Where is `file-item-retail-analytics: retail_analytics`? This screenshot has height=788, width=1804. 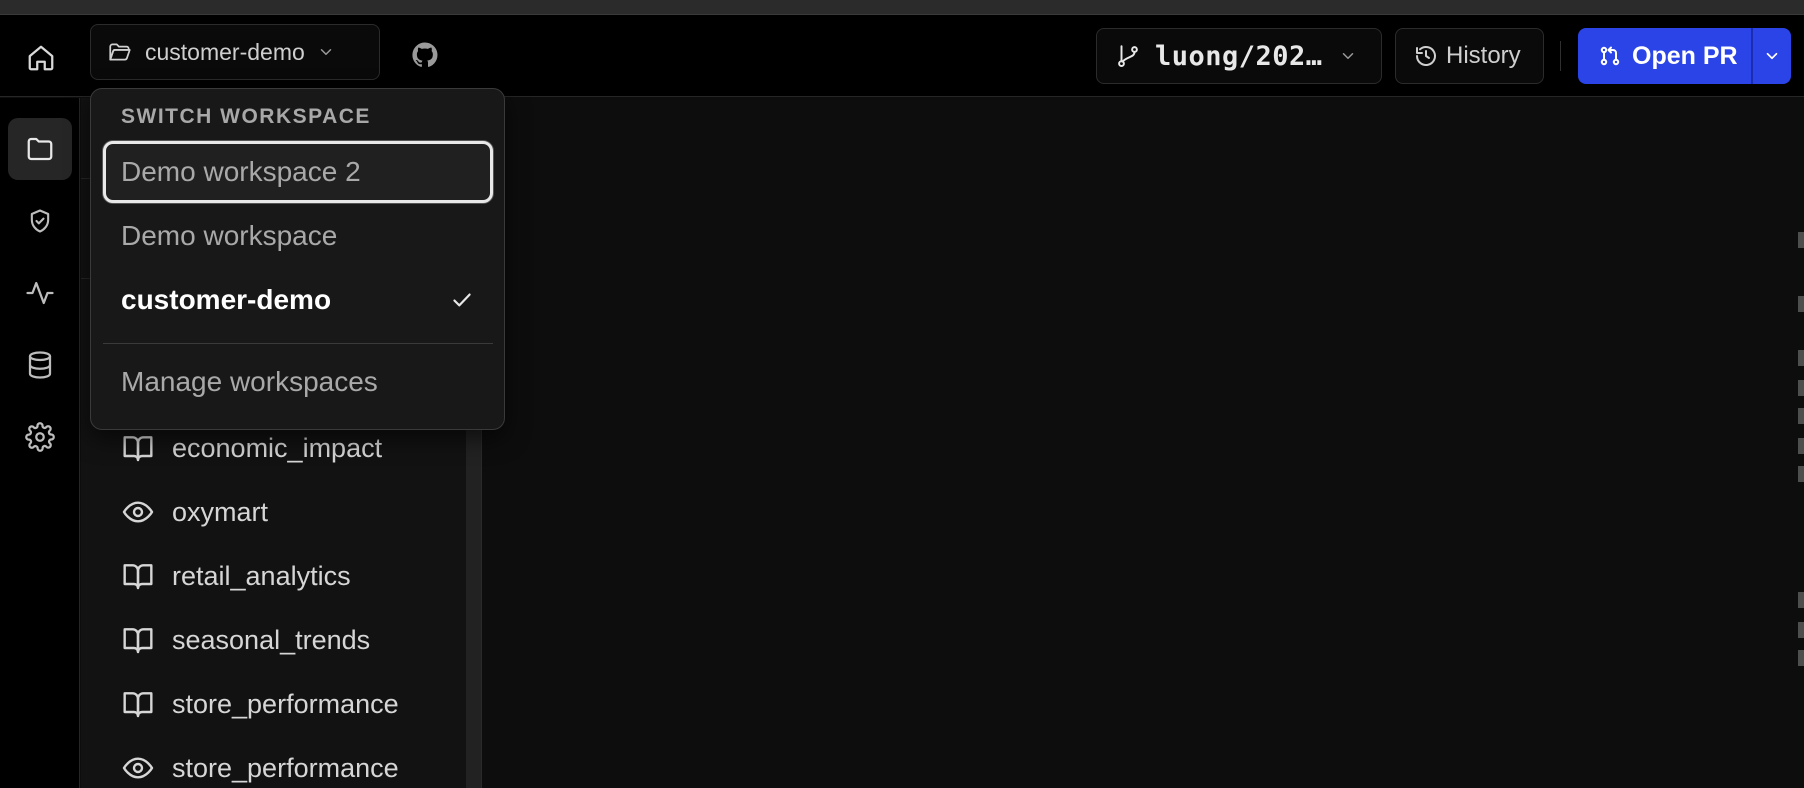
file-item-retail-analytics: retail_analytics is located at coordinates (236, 576).